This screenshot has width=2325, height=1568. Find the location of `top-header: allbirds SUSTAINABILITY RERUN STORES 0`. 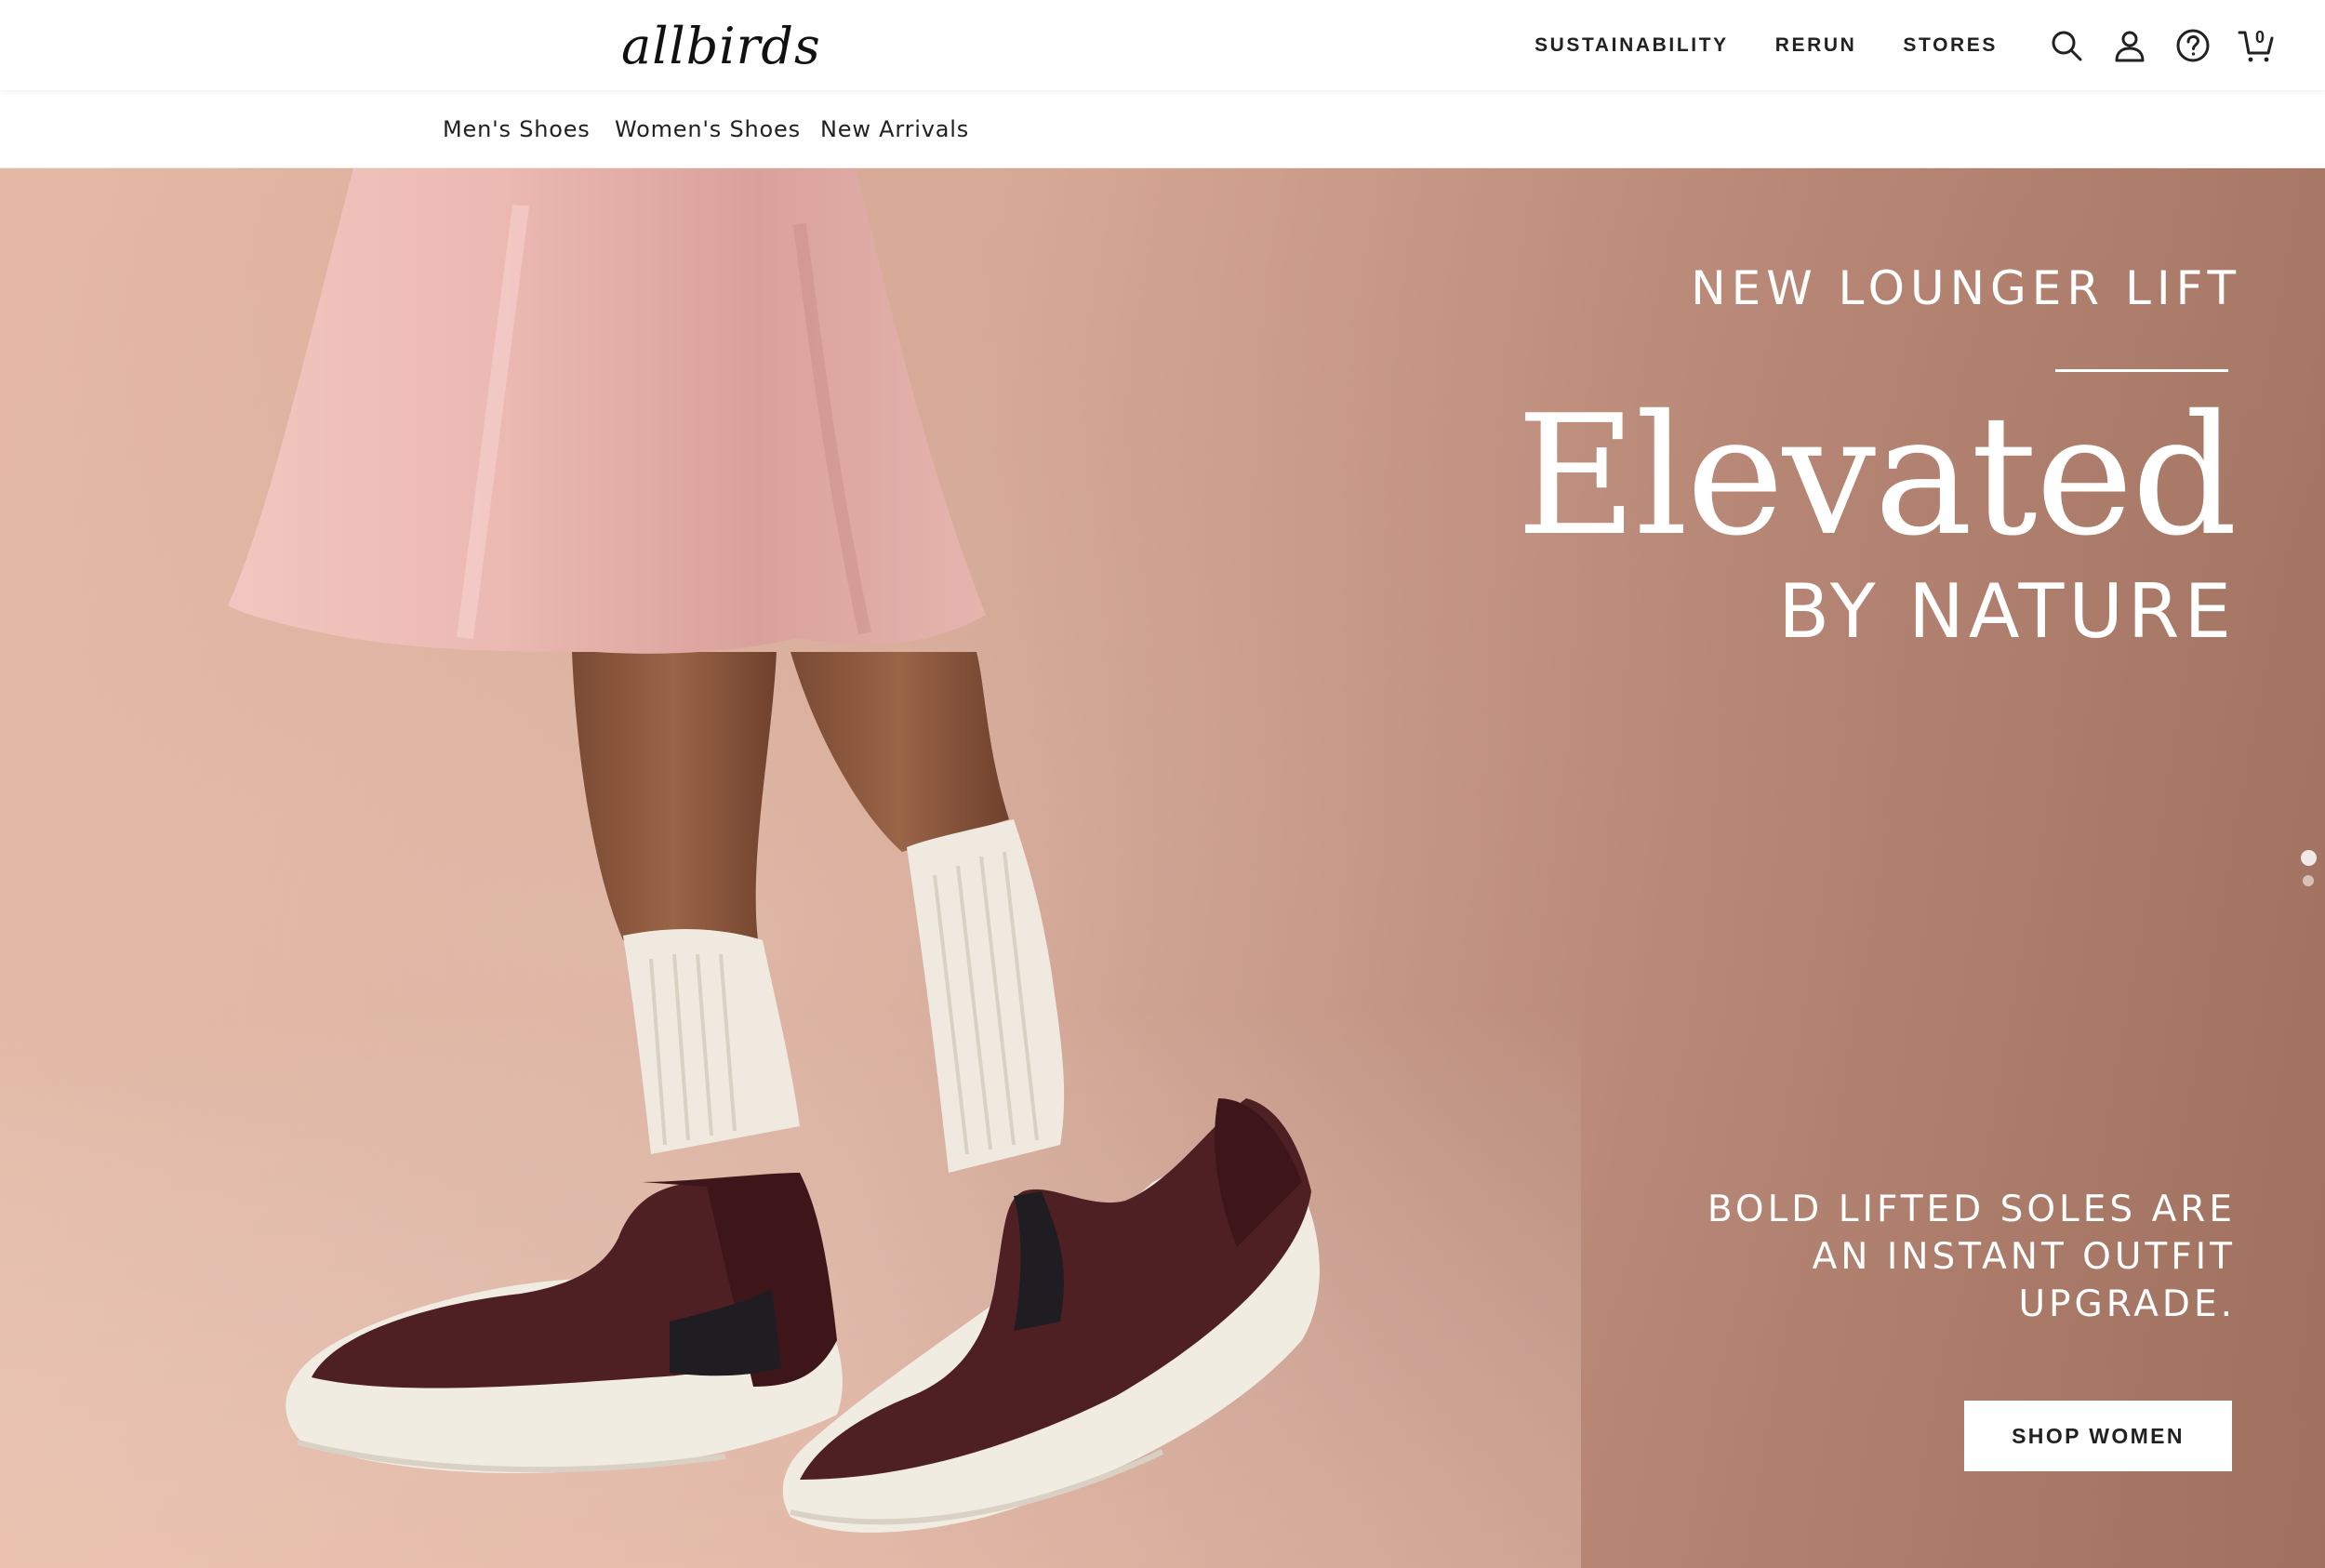

top-header: allbirds SUSTAINABILITY RERUN STORES 0 is located at coordinates (1162, 45).